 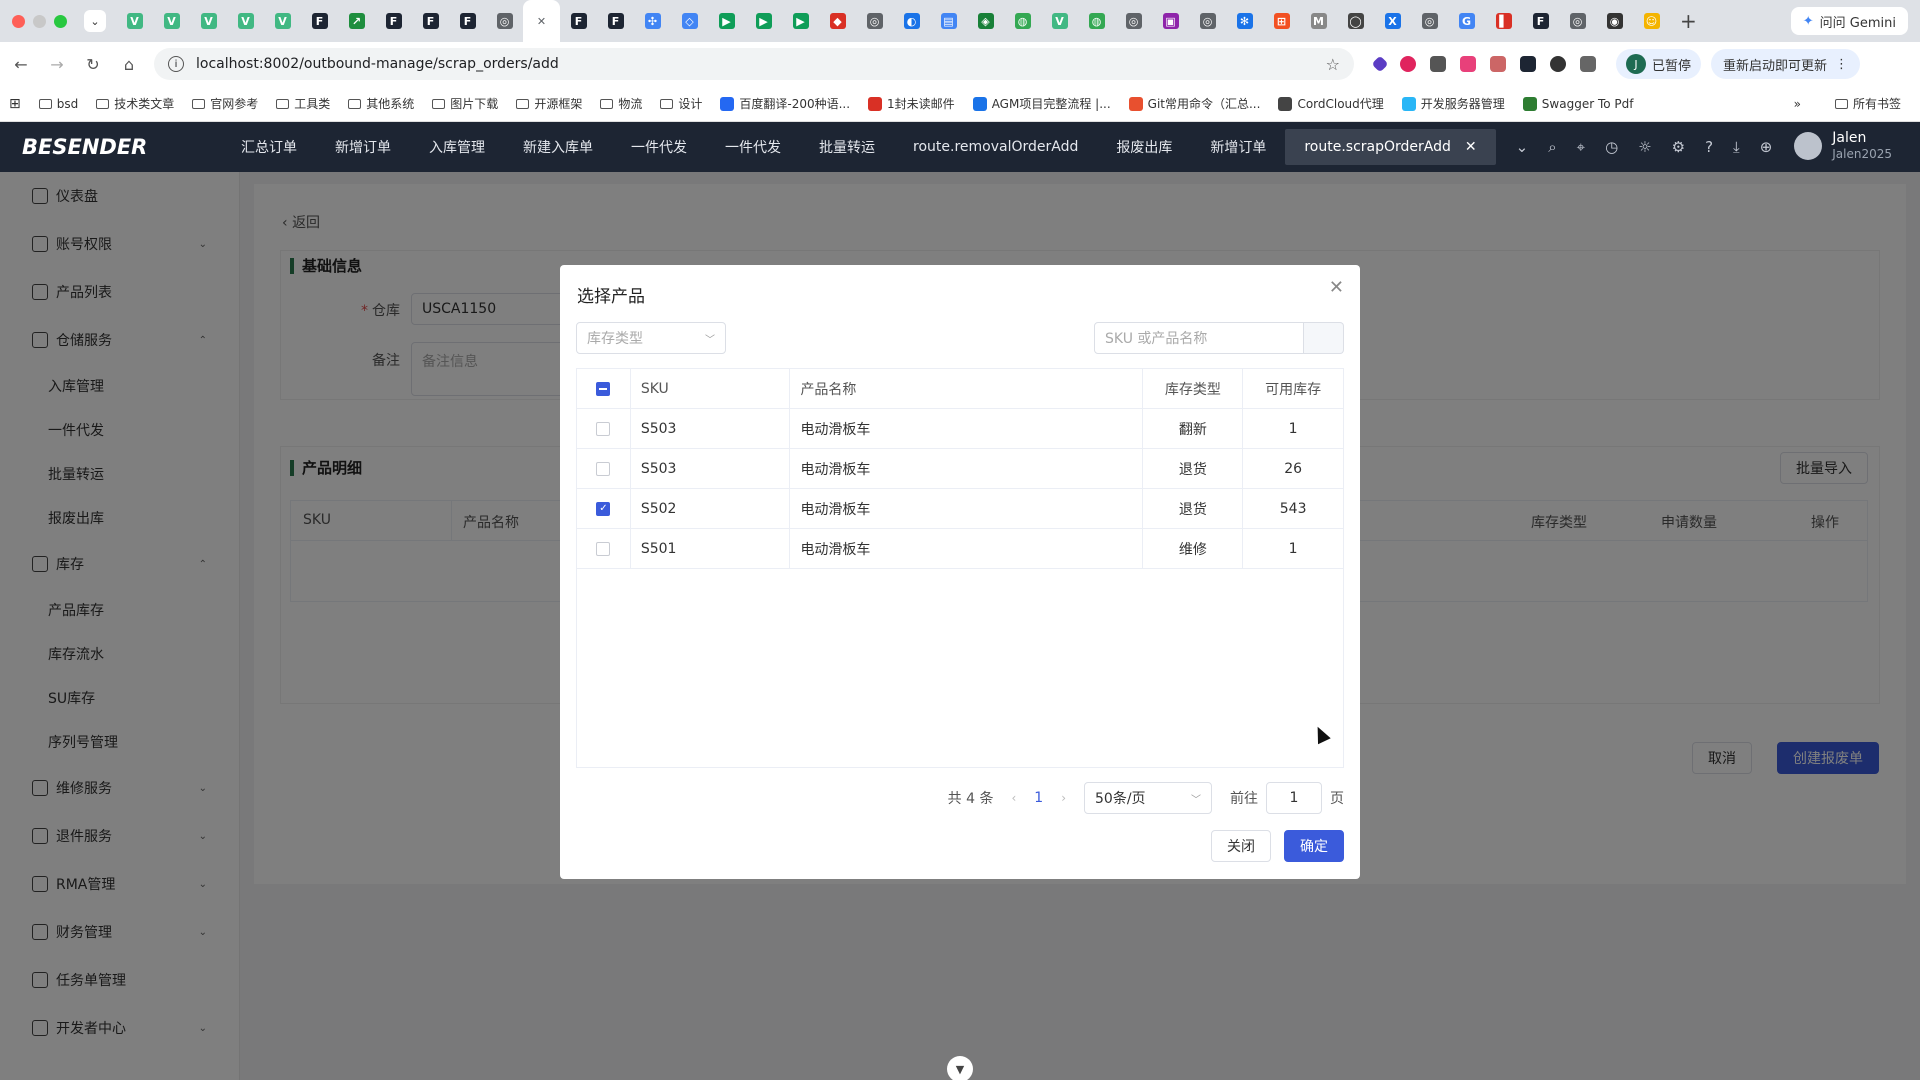 What do you see at coordinates (59, 103) in the screenshot?
I see `bookmark-item: bsd` at bounding box center [59, 103].